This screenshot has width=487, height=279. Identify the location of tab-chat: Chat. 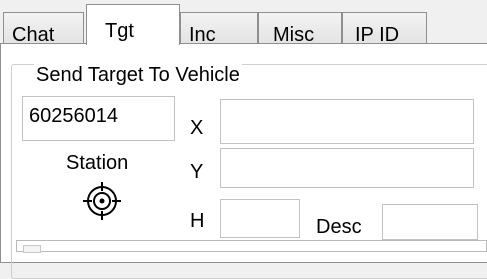
(43, 28).